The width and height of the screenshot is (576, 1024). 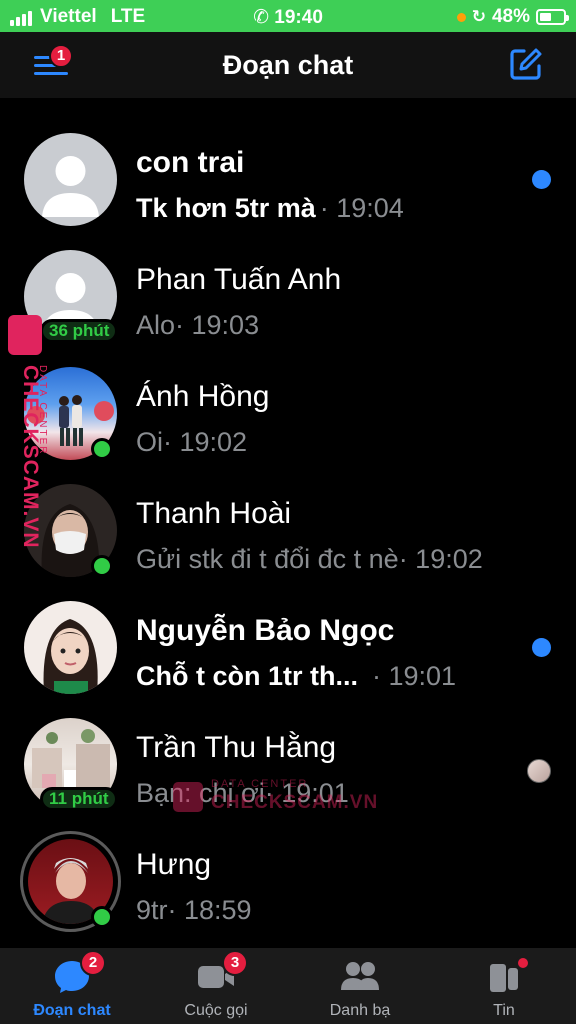 I want to click on contact-name: Trần Thu Hằng, so click(x=236, y=747).